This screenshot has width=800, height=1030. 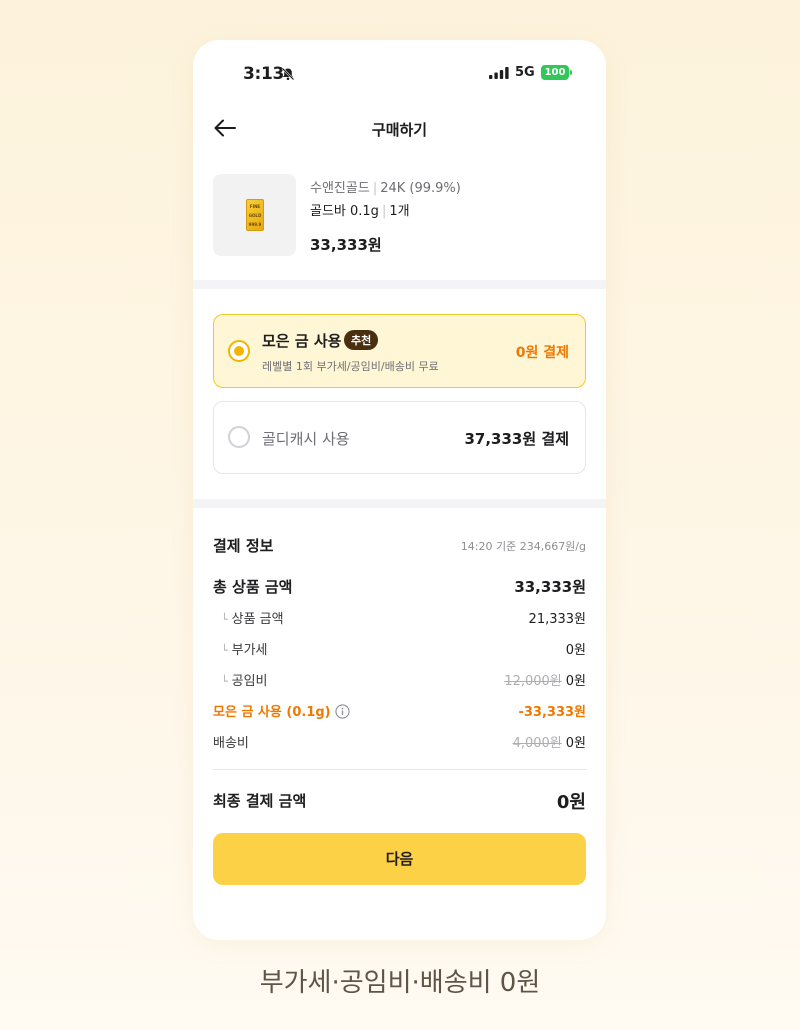 I want to click on product-name: 골드바 0.1g, so click(x=344, y=211).